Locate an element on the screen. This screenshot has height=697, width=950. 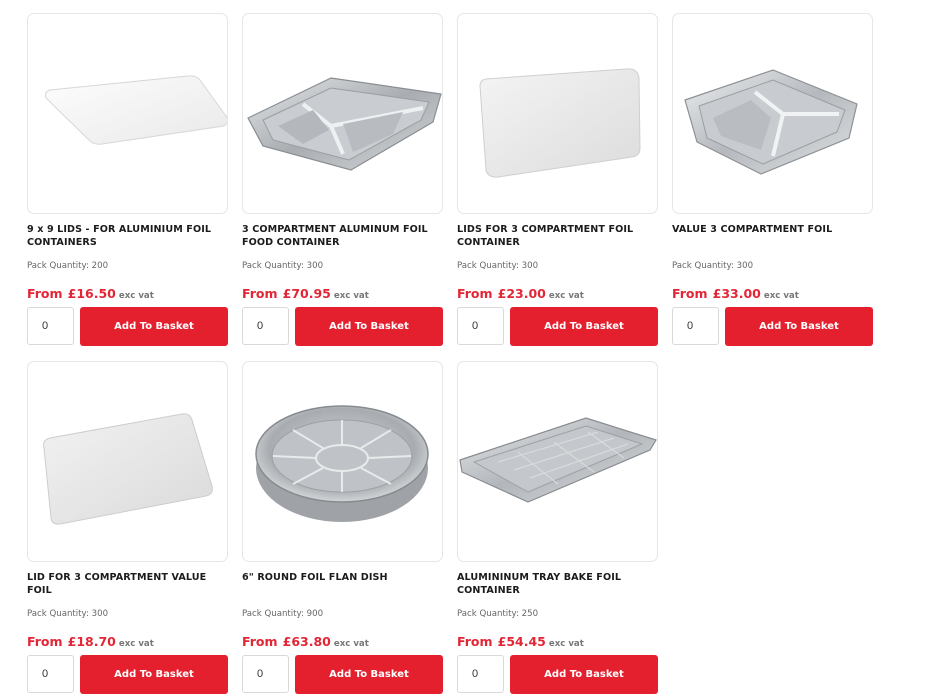
pack-quantity-value: 200 is located at coordinates (100, 266).